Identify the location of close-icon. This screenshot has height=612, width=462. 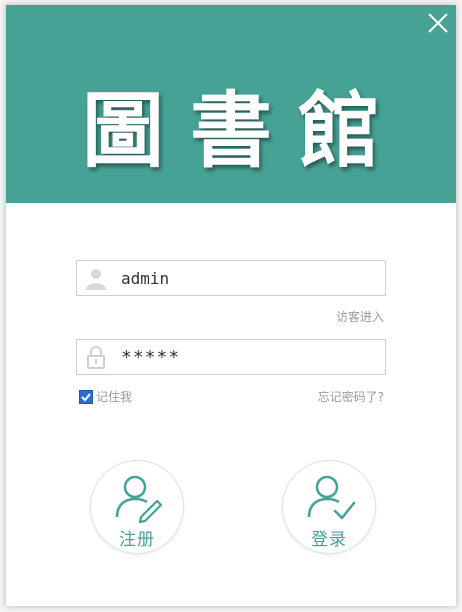
(438, 23).